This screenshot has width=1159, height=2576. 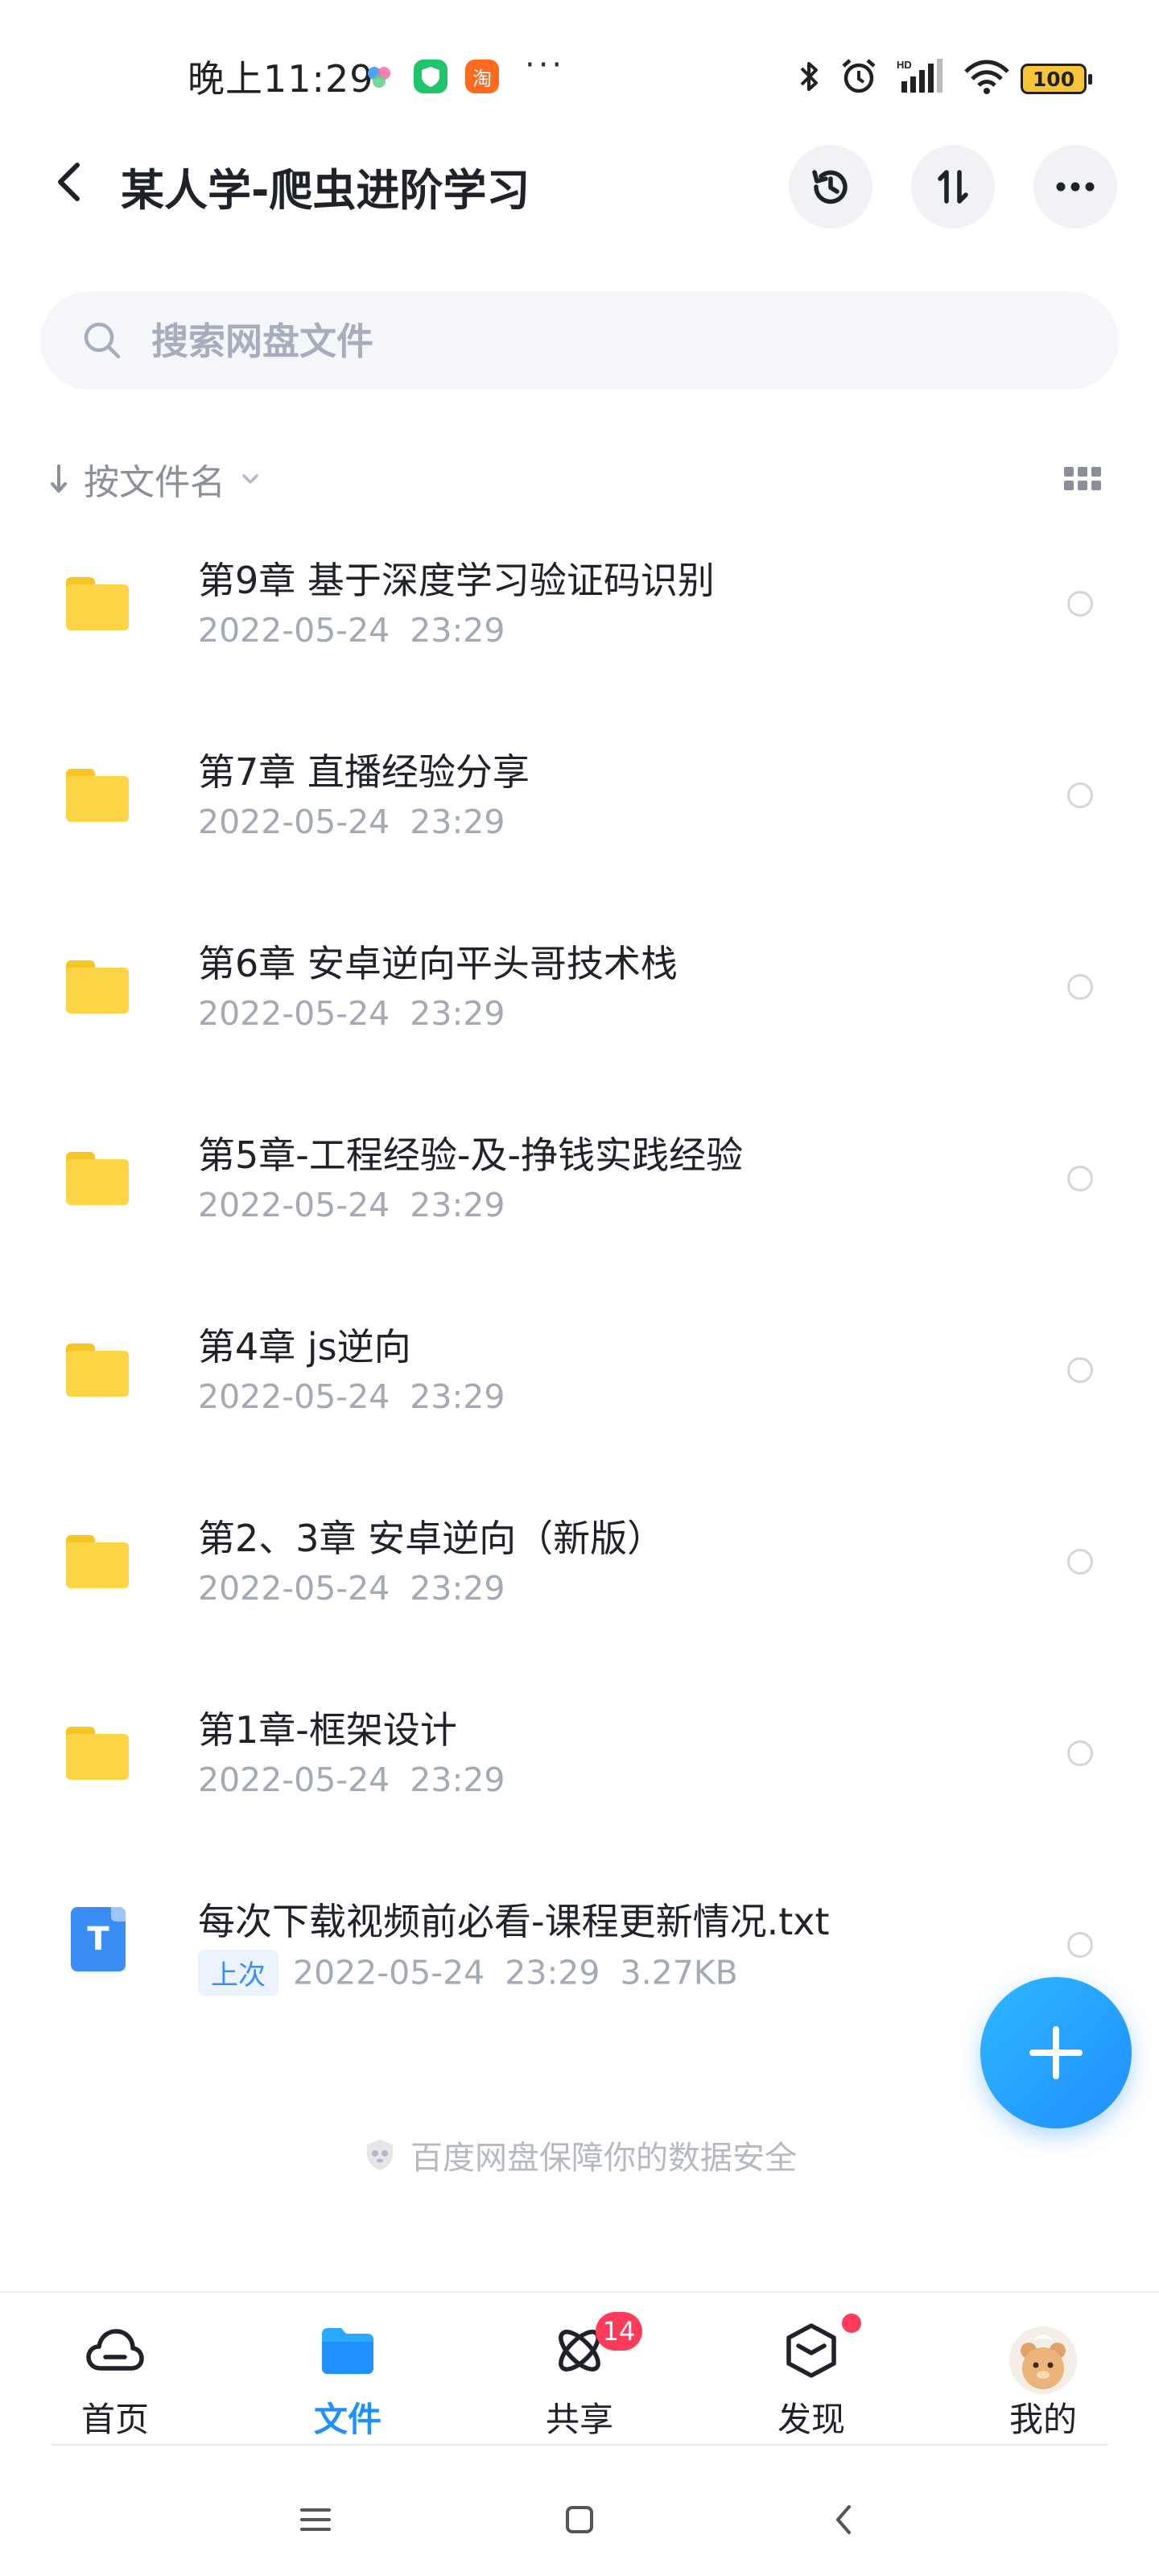 I want to click on history-clock-icon, so click(x=830, y=187).